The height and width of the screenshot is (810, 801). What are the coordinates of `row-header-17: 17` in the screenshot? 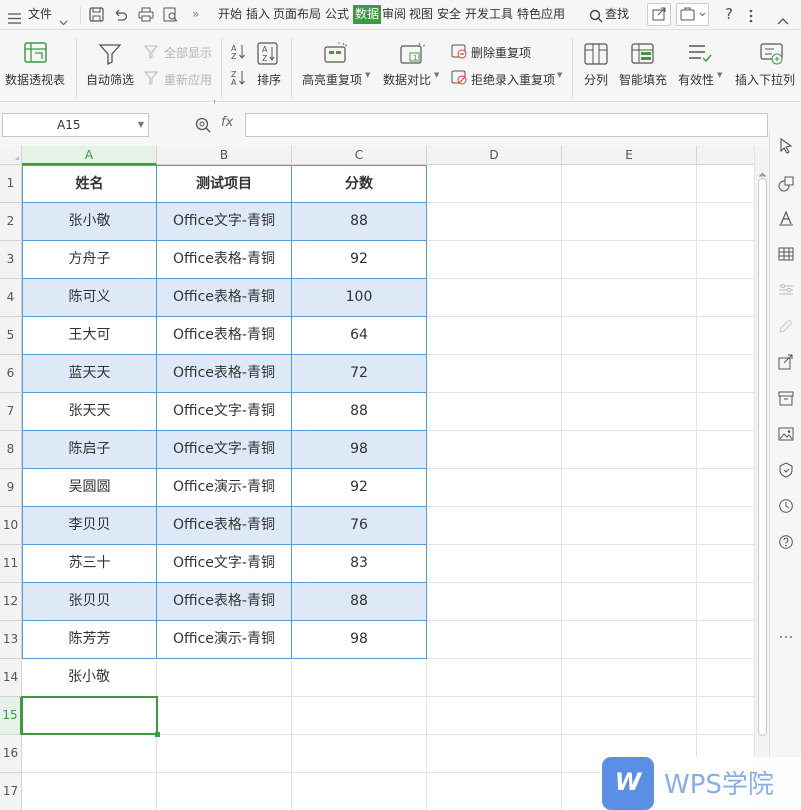 It's located at (11, 791).